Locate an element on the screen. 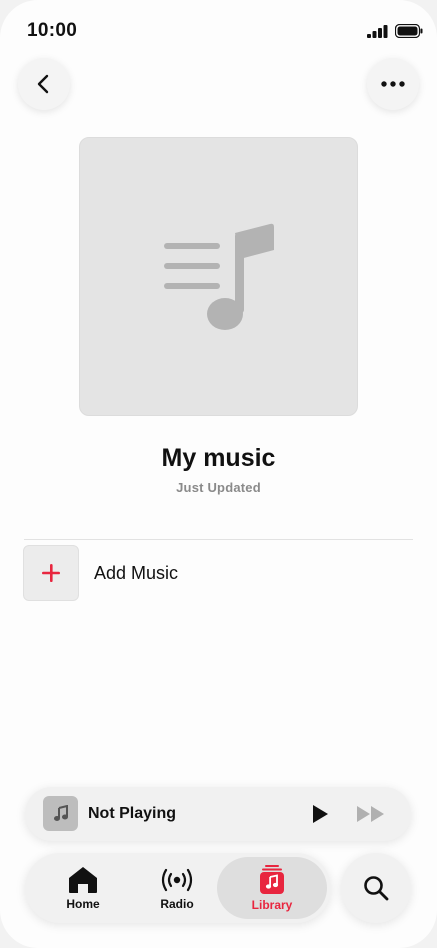 This screenshot has width=437, height=948. playlist-title: My music is located at coordinates (218, 458).